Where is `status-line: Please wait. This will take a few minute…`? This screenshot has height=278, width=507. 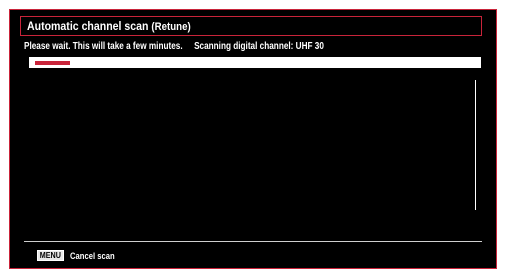 status-line: Please wait. This will take a few minute… is located at coordinates (174, 46).